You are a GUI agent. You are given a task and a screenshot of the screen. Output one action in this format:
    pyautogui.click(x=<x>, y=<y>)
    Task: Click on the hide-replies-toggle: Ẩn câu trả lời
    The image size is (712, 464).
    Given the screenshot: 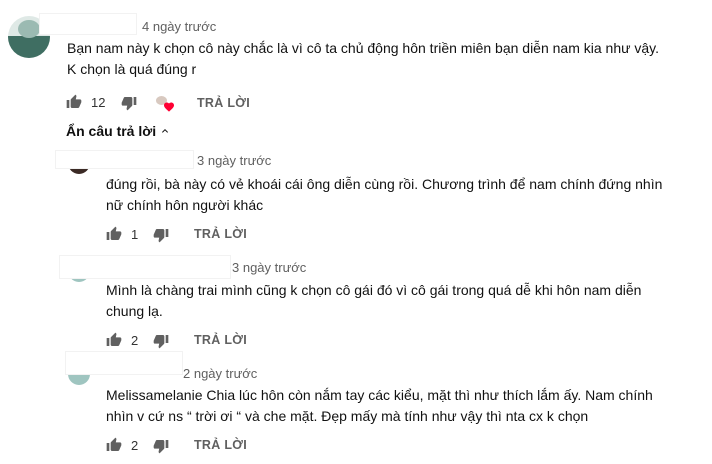 What is the action you would take?
    pyautogui.click(x=118, y=131)
    